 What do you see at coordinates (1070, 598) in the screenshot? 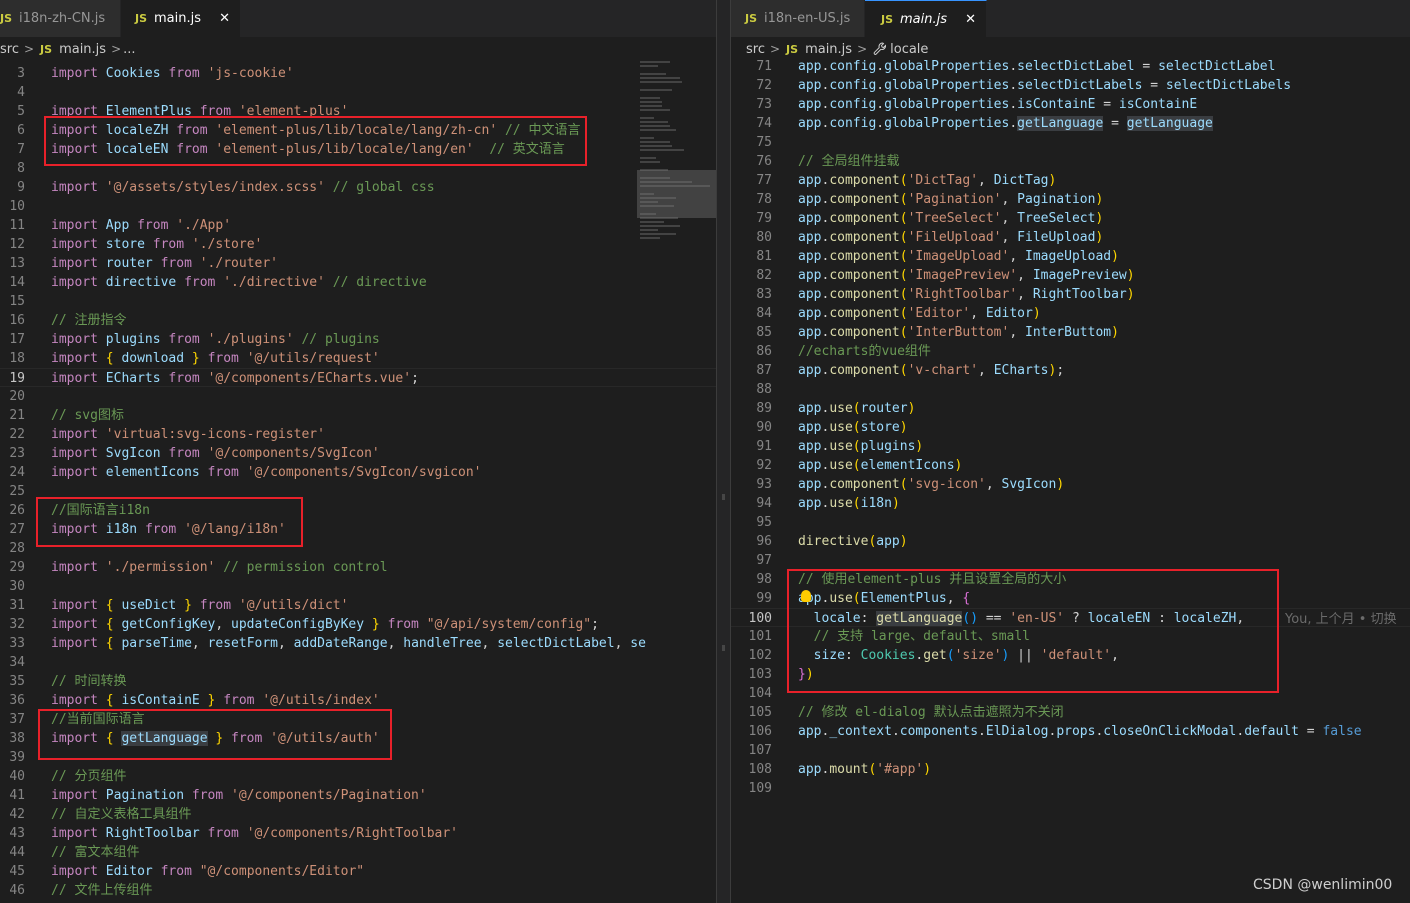
I see `code-line: 99 app.use(ElementPlus, {` at bounding box center [1070, 598].